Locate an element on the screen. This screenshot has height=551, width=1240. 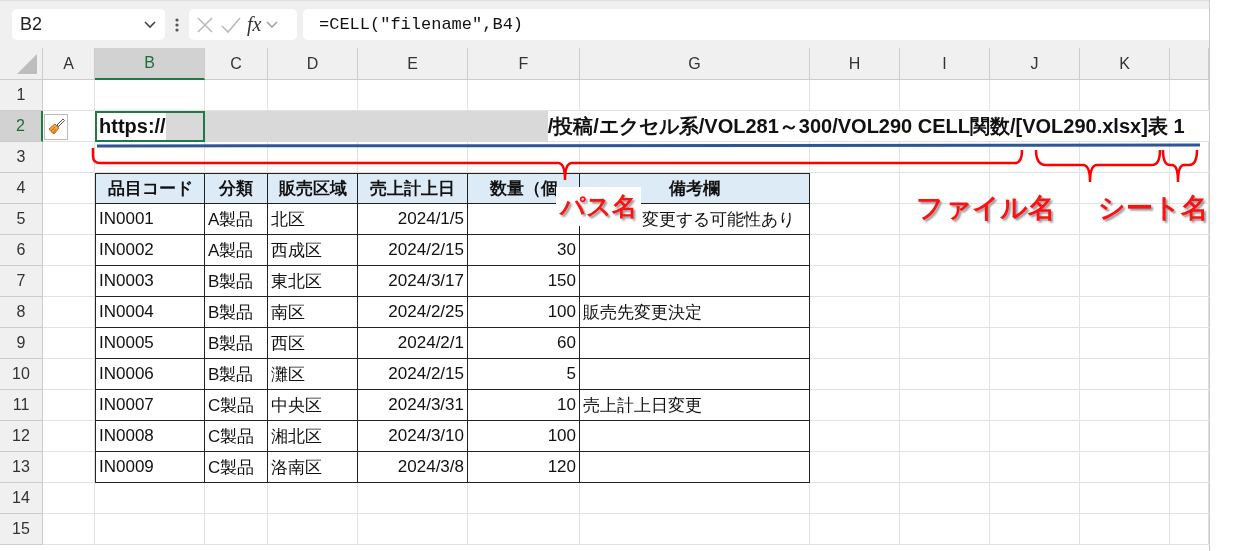
table-cell: 湘北区 is located at coordinates (313, 436).